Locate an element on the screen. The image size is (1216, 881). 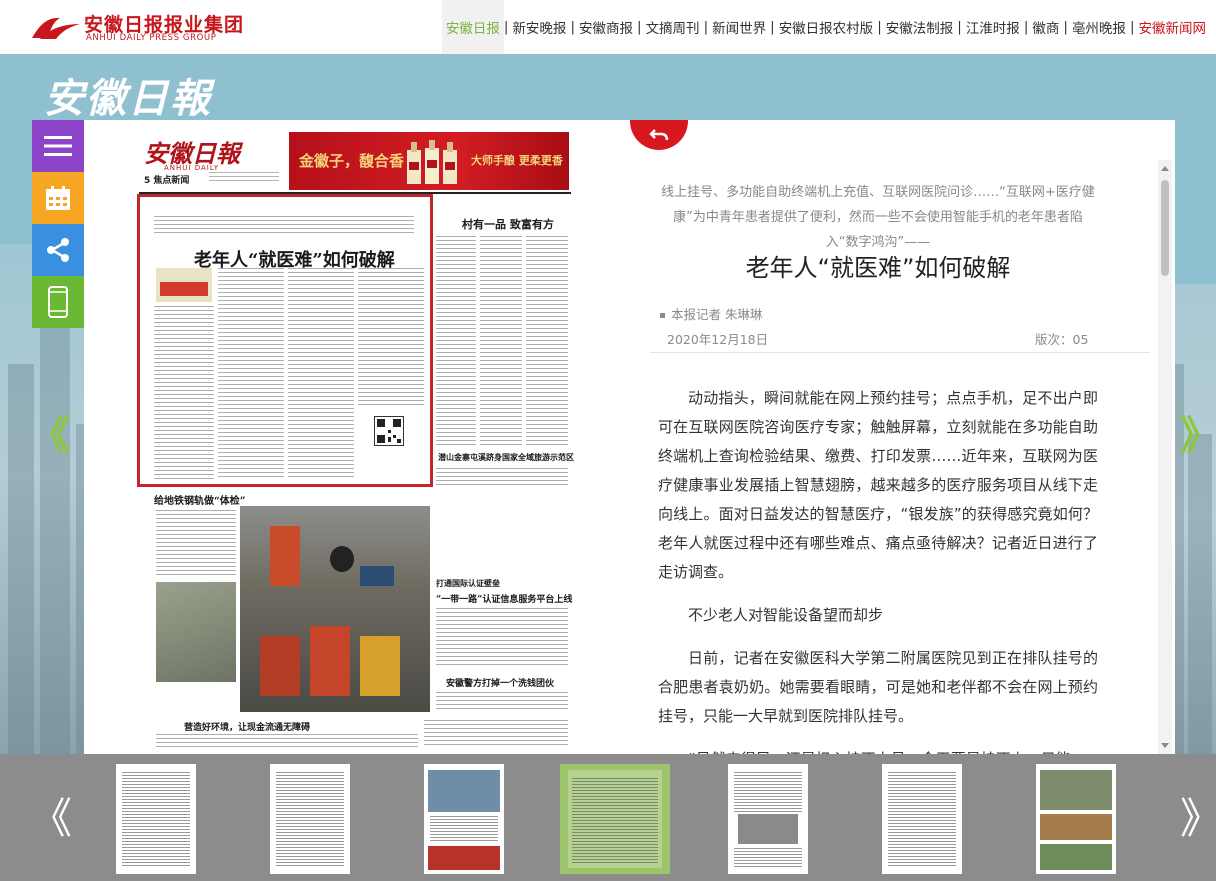
nav-huishang: 徽商 is located at coordinates (1045, 27).